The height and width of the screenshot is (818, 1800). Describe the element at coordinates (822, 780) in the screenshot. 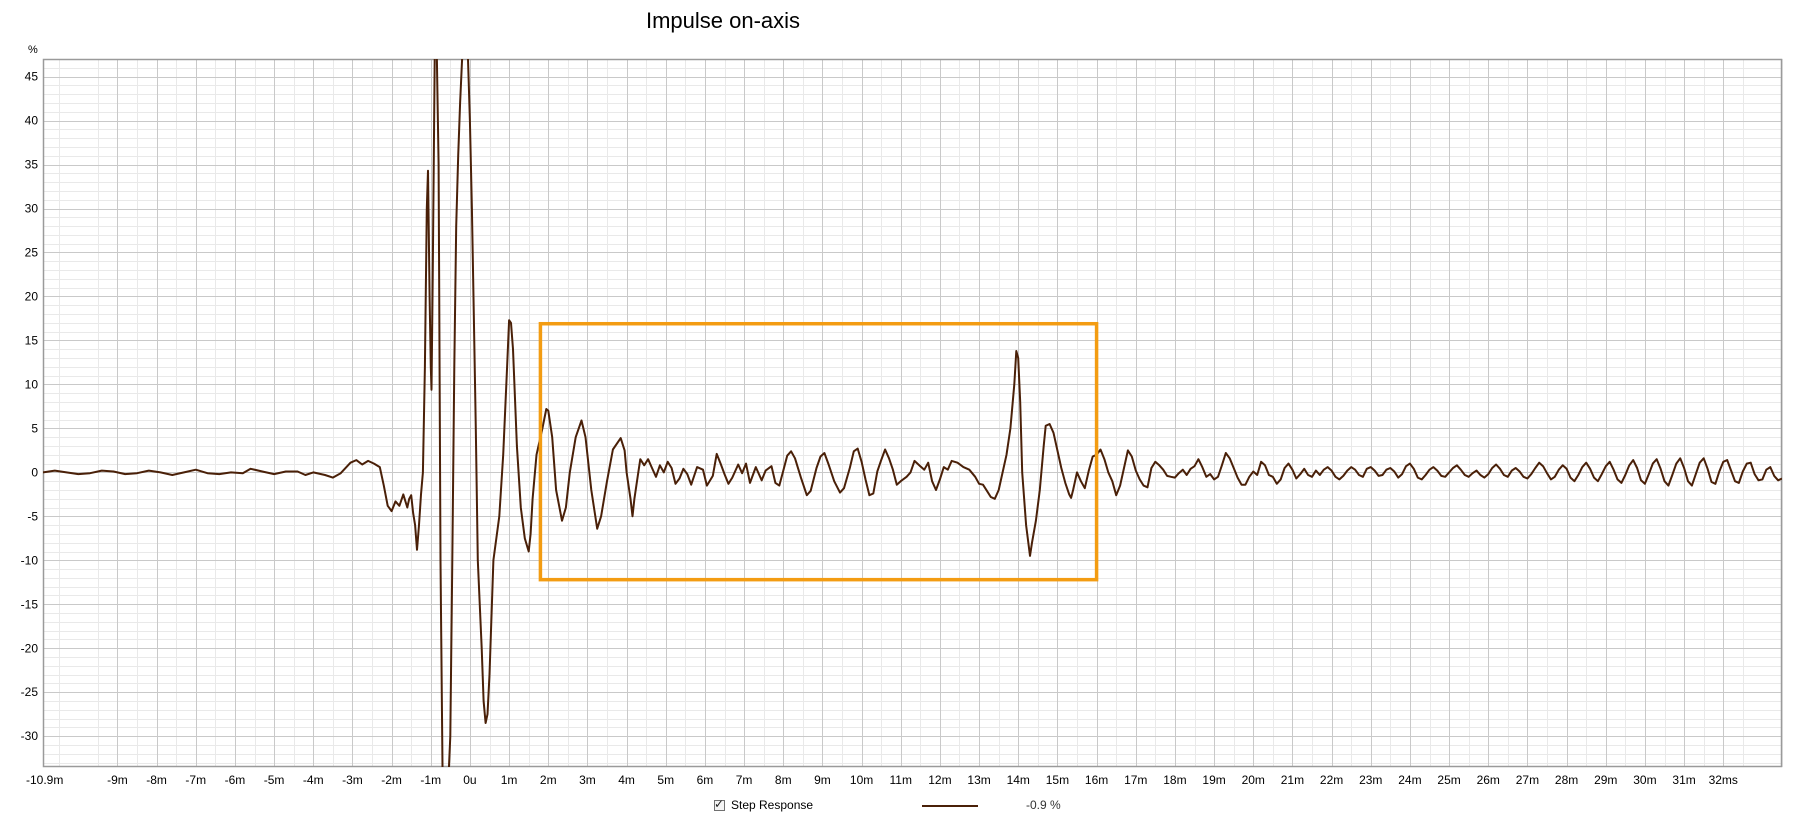

I see `x-tick-label: 9m` at that location.